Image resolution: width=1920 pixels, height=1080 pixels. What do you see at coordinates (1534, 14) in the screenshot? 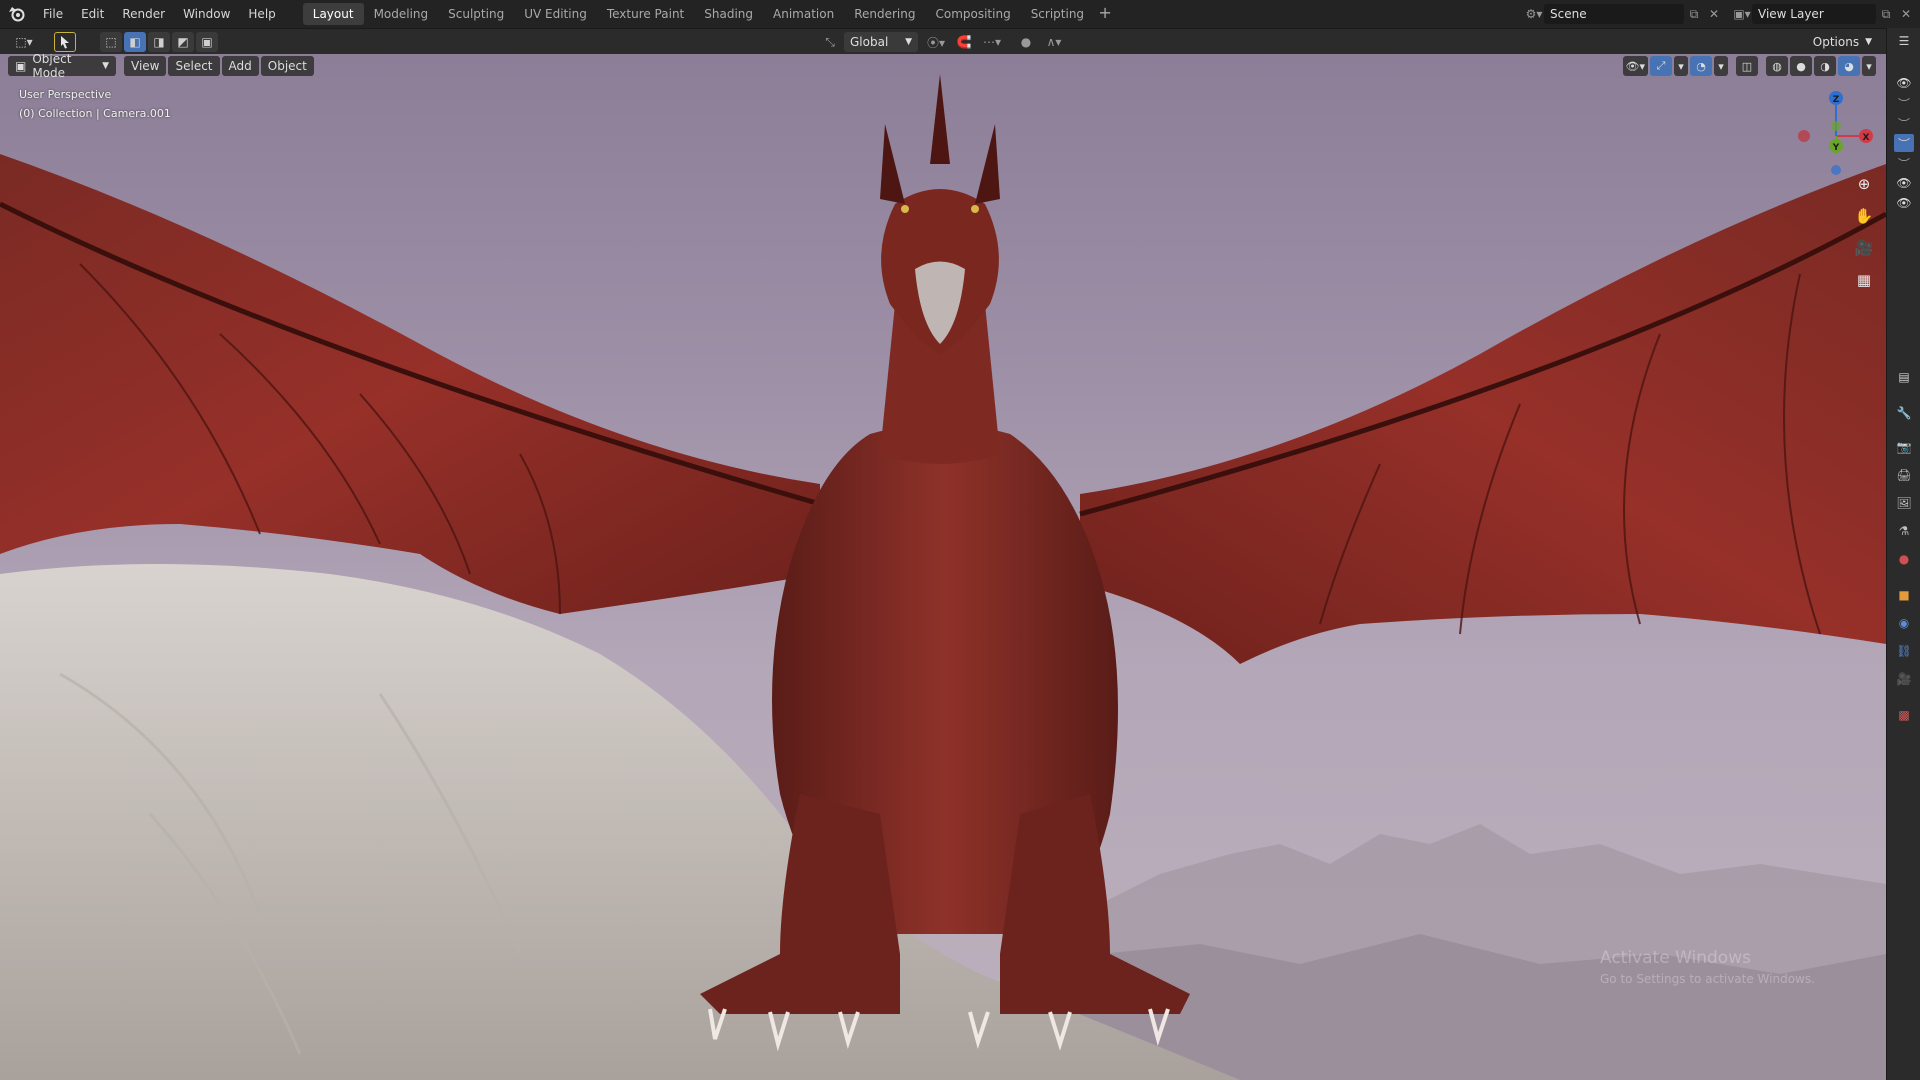
I see `scene-icon: ⚙▾` at bounding box center [1534, 14].